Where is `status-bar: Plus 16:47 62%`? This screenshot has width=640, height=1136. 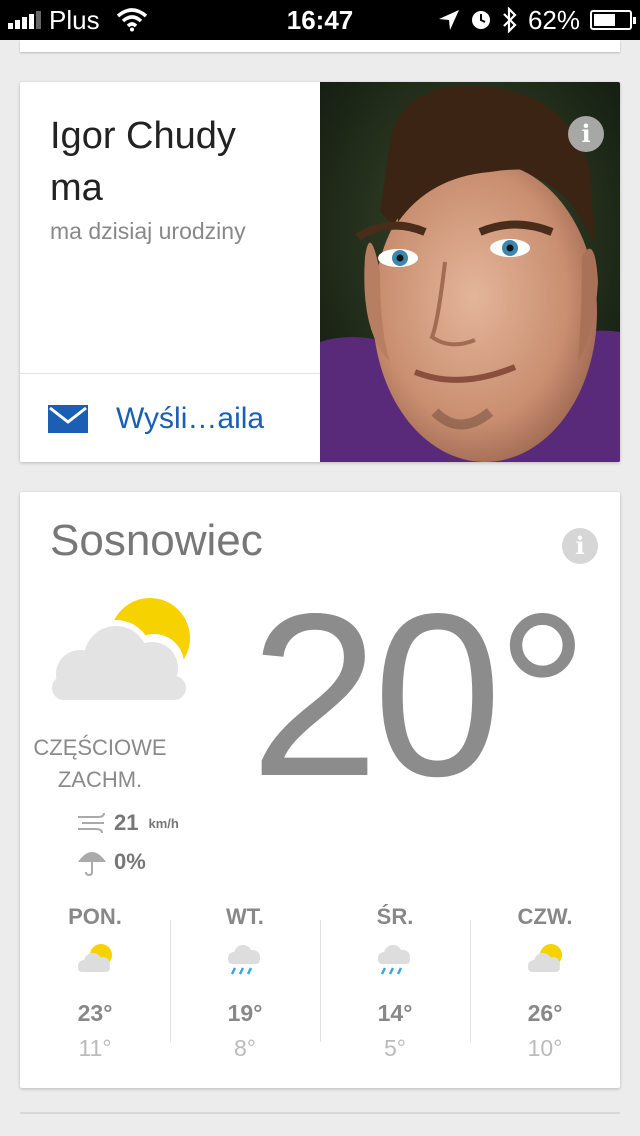
status-bar: Plus 16:47 62% is located at coordinates (320, 20).